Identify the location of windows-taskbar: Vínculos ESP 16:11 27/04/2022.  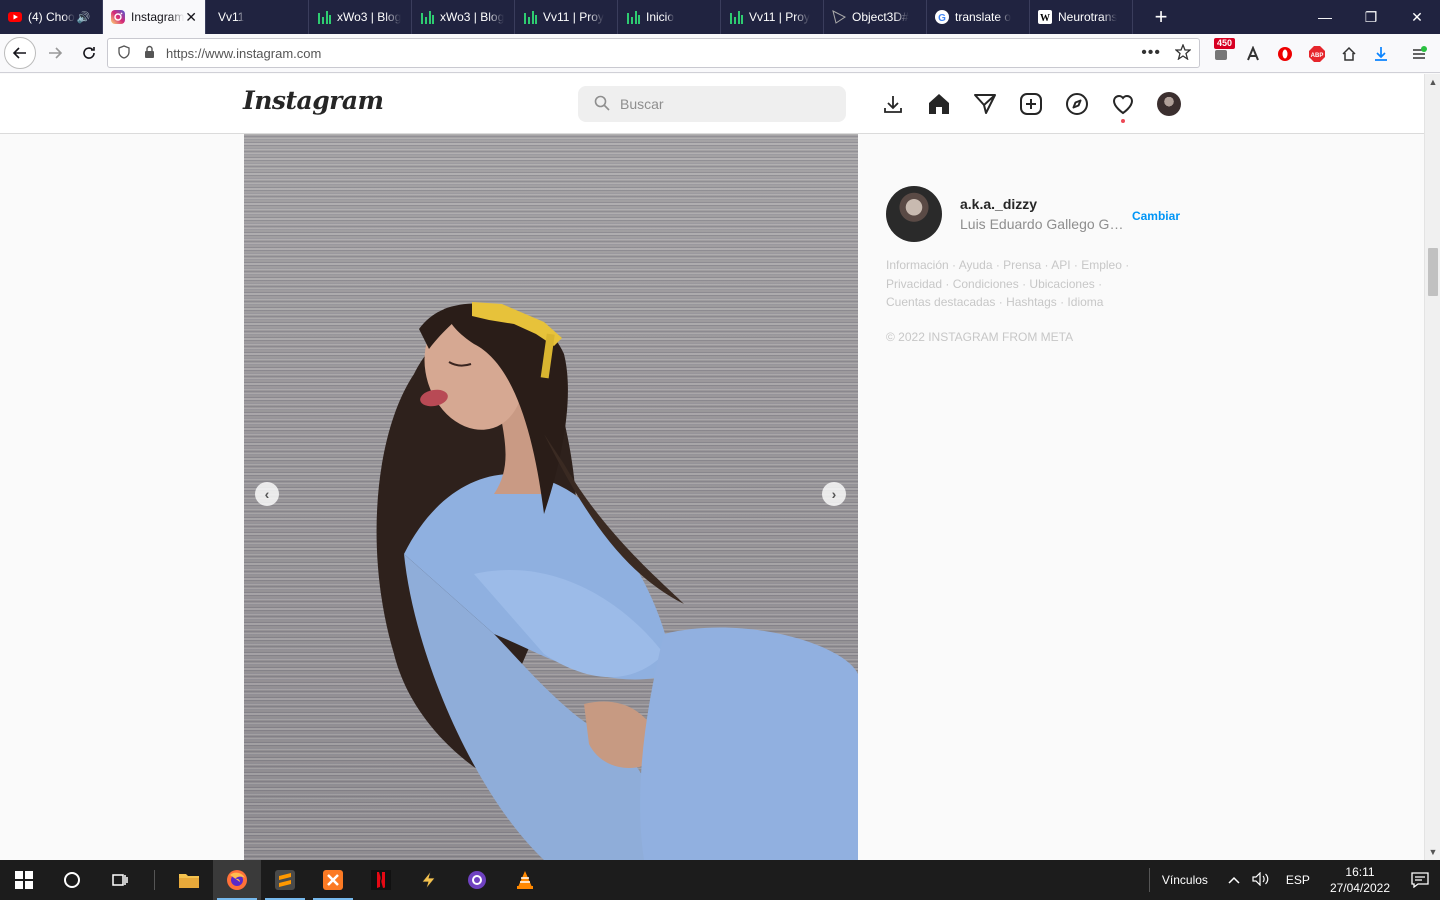
(720, 880).